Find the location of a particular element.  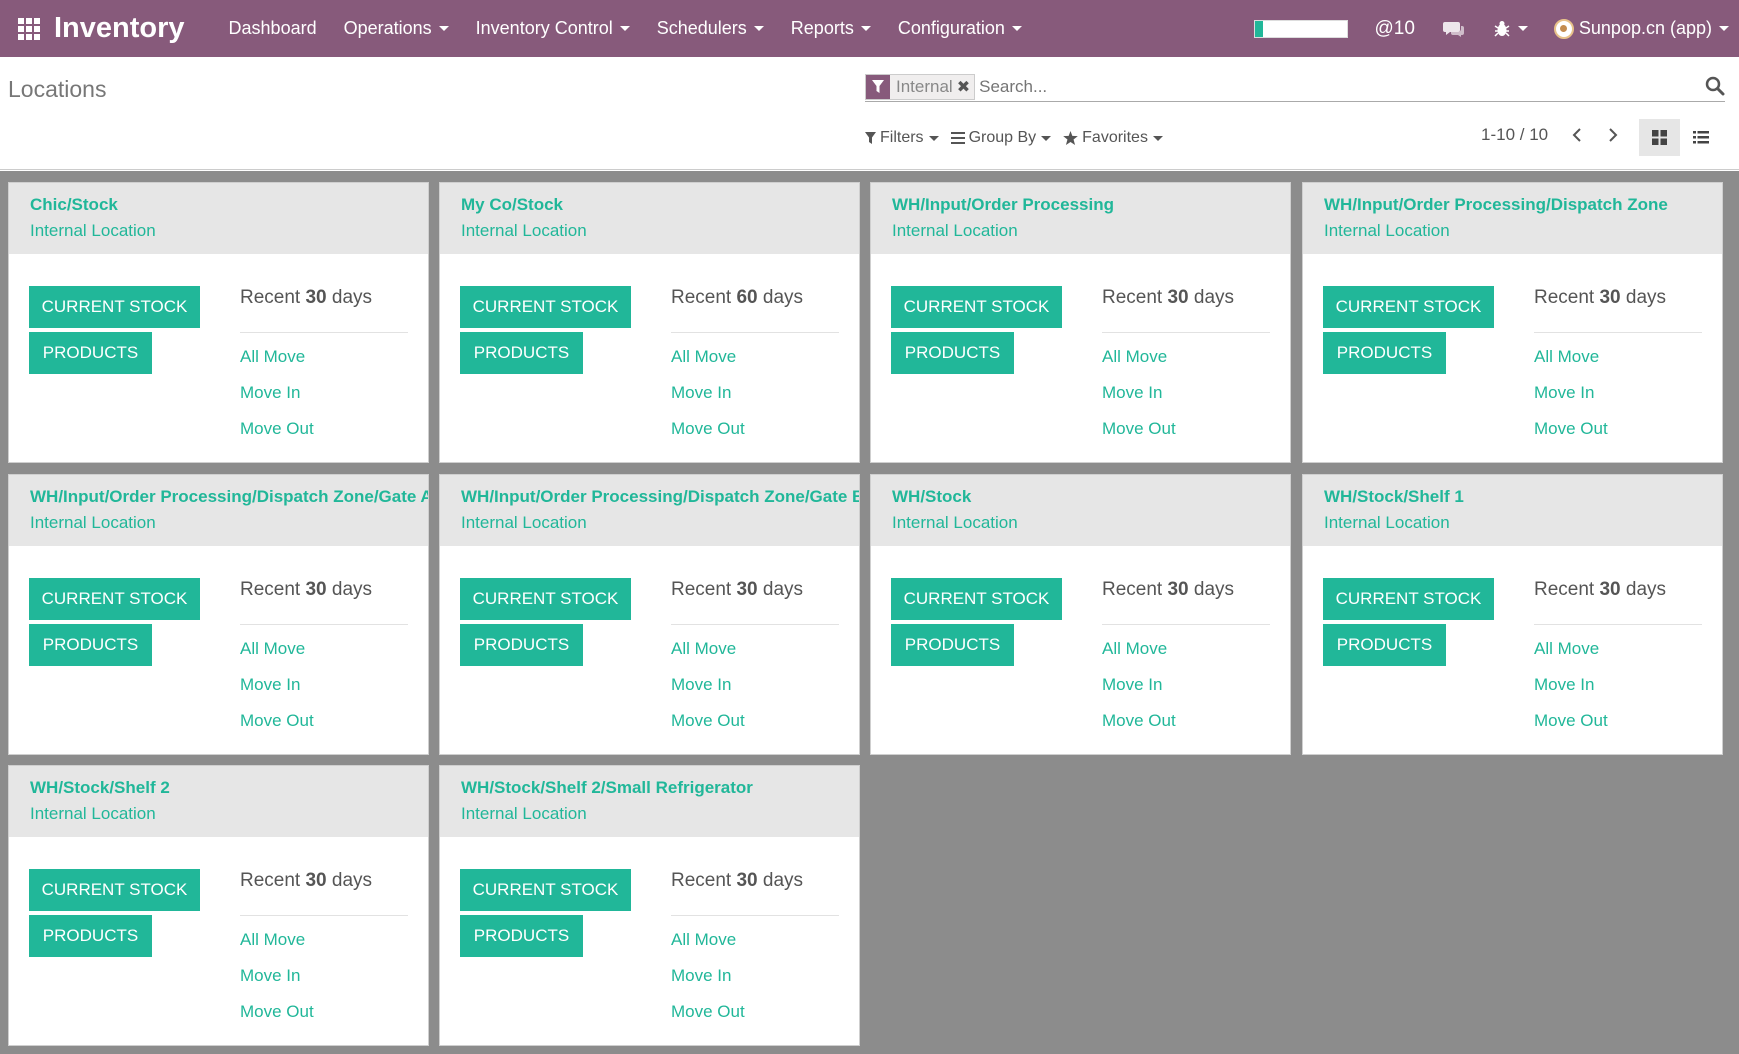

location-name: WH/Input/Order Processing/Dispatch Zone is located at coordinates (1523, 205).